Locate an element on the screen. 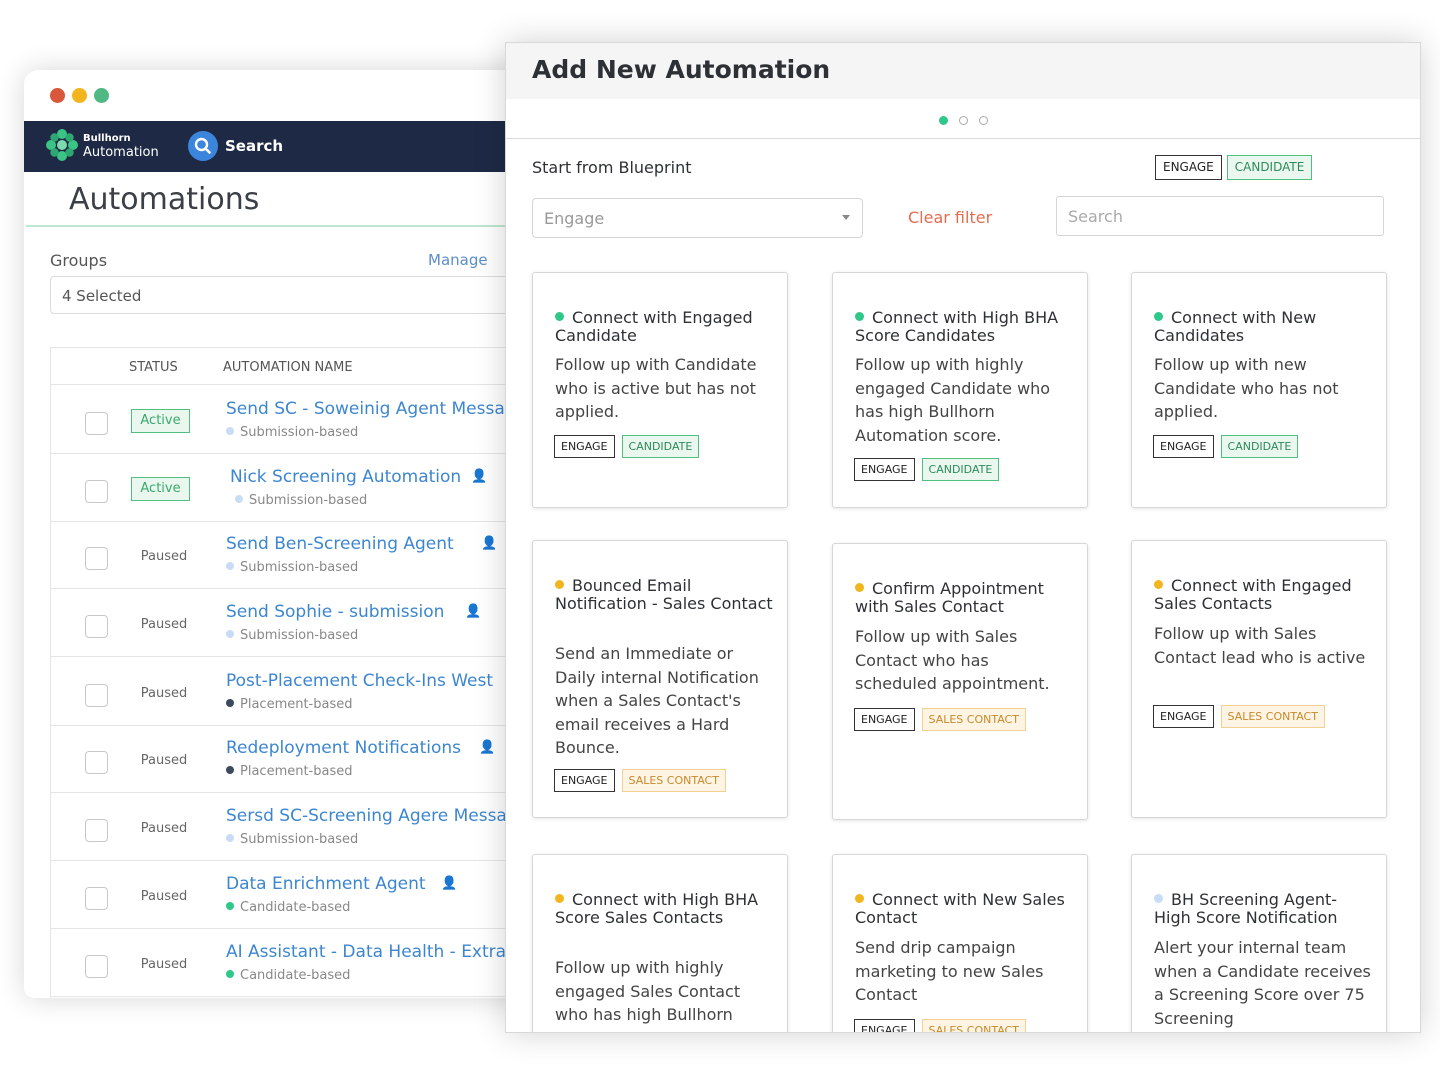 Image resolution: width=1440 pixels, height=1075 pixels. automation-name-link: Post-Placement Check-Ins West is located at coordinates (359, 681).